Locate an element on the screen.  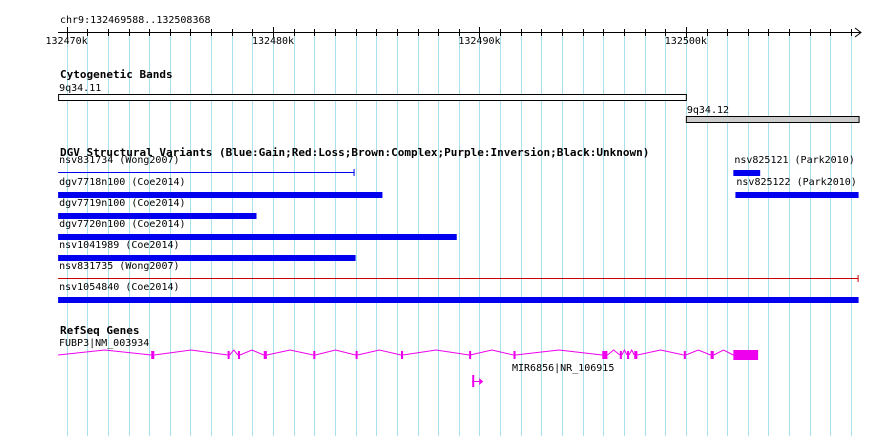
ruler-tick-label: 132480k is located at coordinates (273, 41).